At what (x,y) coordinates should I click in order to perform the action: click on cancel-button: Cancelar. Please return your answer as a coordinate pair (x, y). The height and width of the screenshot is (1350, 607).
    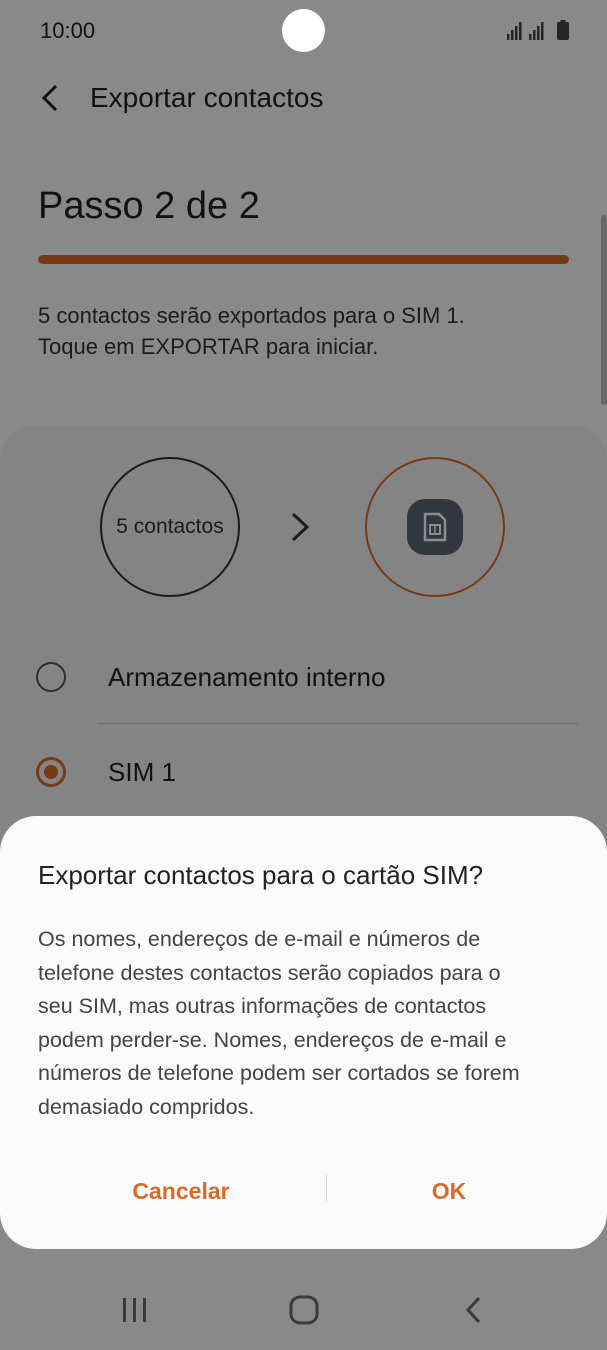
    Looking at the image, I should click on (181, 1191).